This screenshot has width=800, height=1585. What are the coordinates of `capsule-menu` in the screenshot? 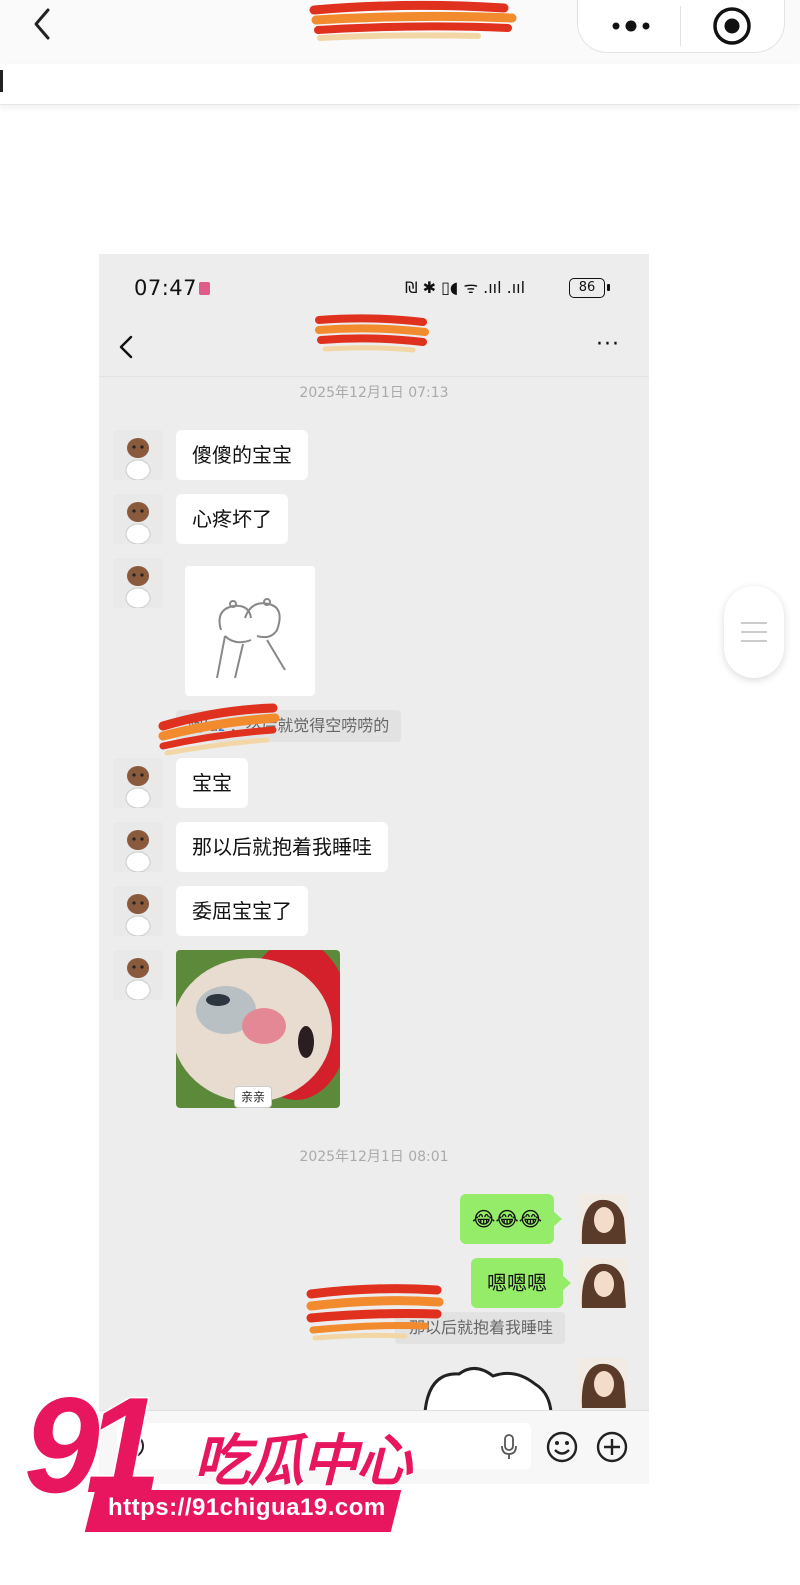 It's located at (681, 26).